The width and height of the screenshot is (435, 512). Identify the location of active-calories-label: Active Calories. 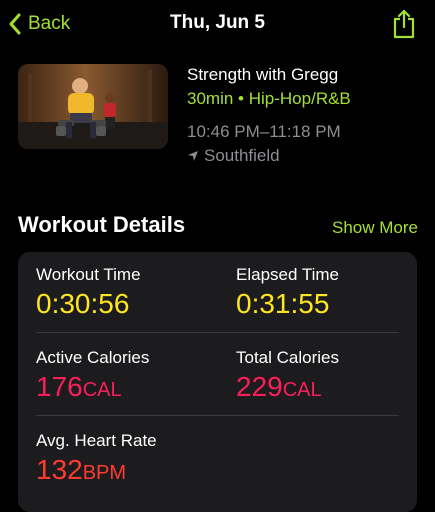
(93, 357).